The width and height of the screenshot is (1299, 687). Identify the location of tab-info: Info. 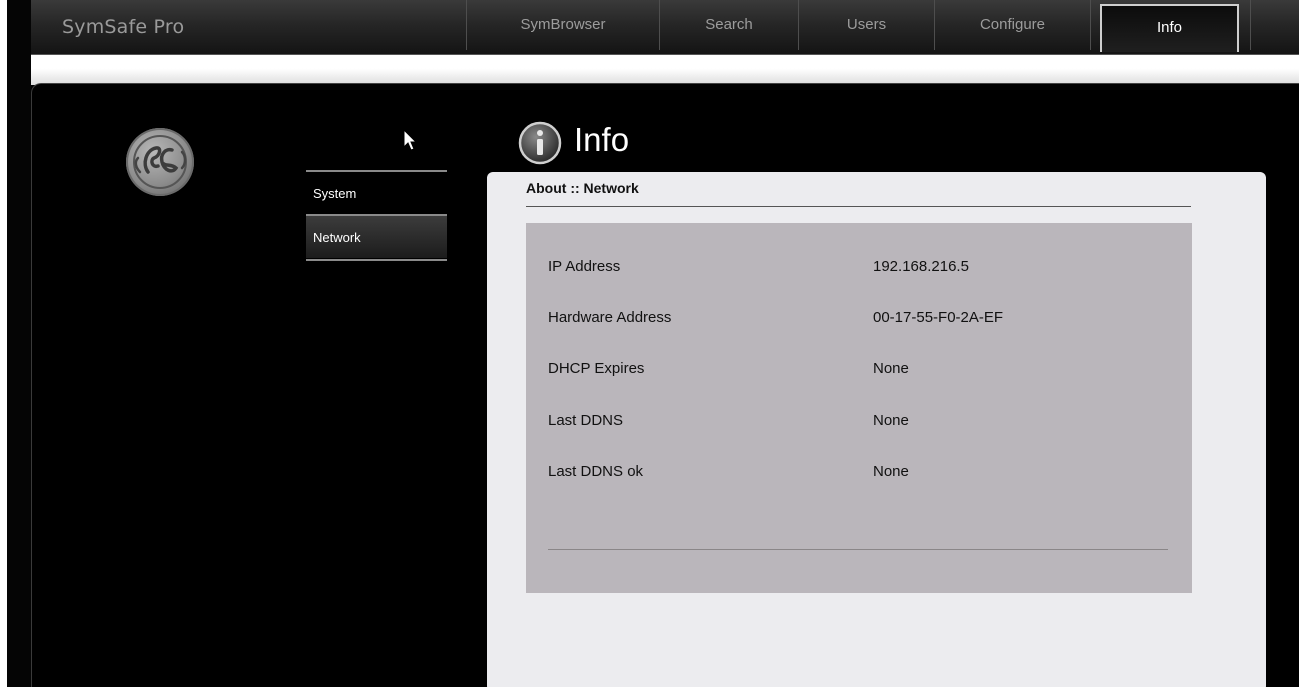
(1169, 28).